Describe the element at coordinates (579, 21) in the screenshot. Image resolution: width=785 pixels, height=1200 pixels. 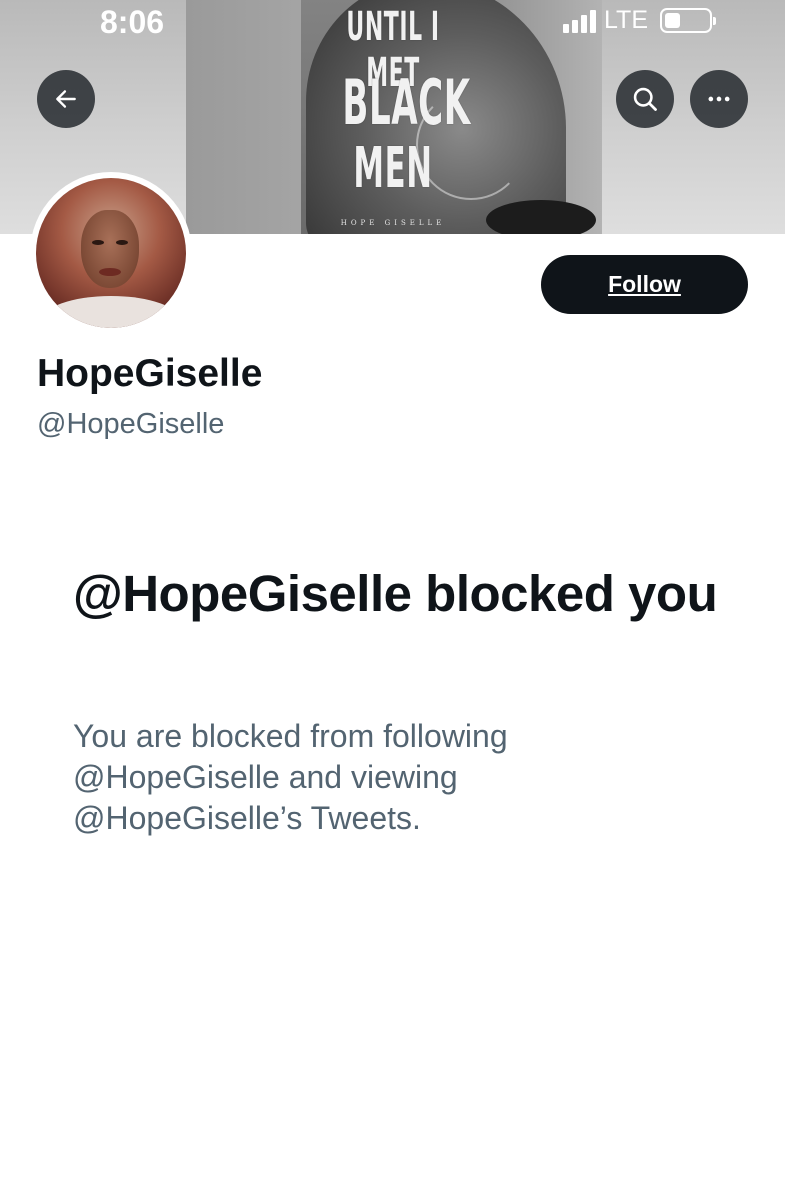
I see `signal-icon` at that location.